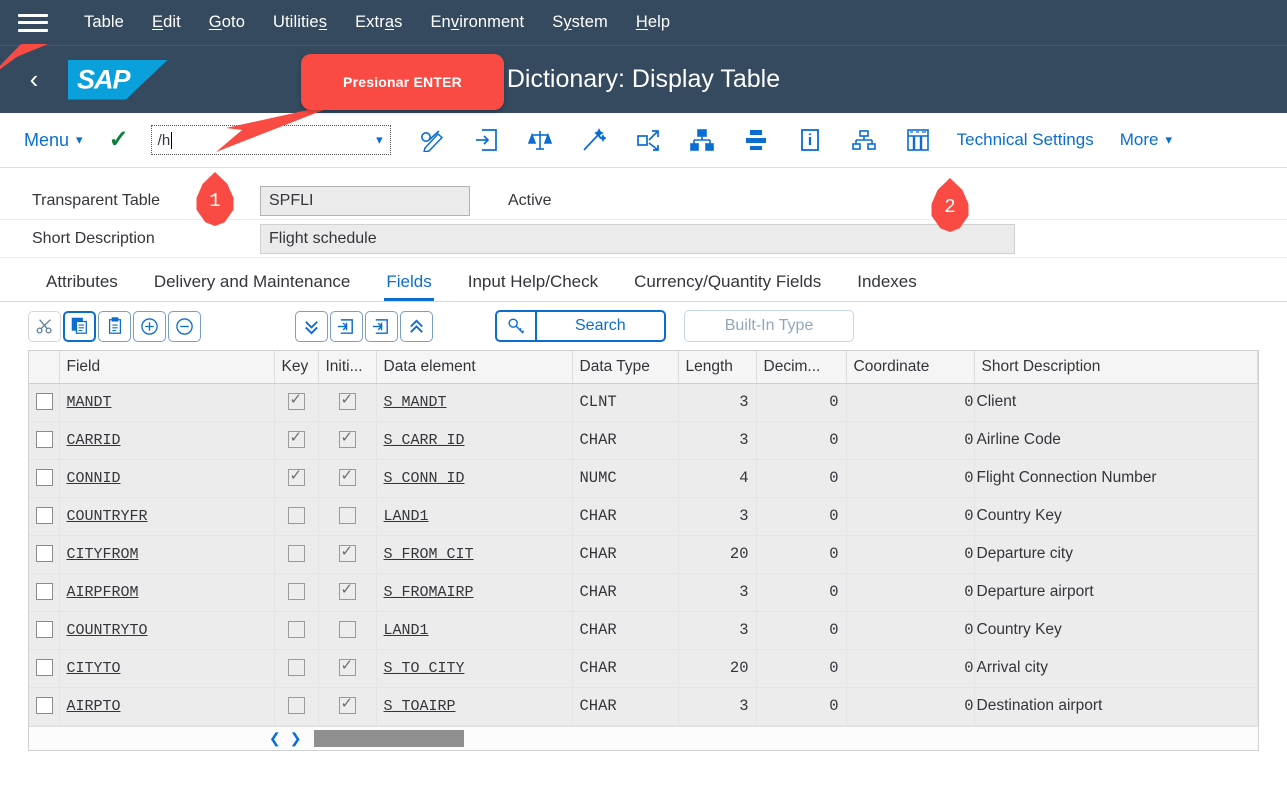  Describe the element at coordinates (864, 140) in the screenshot. I see `hierarchy-outline-icon` at that location.